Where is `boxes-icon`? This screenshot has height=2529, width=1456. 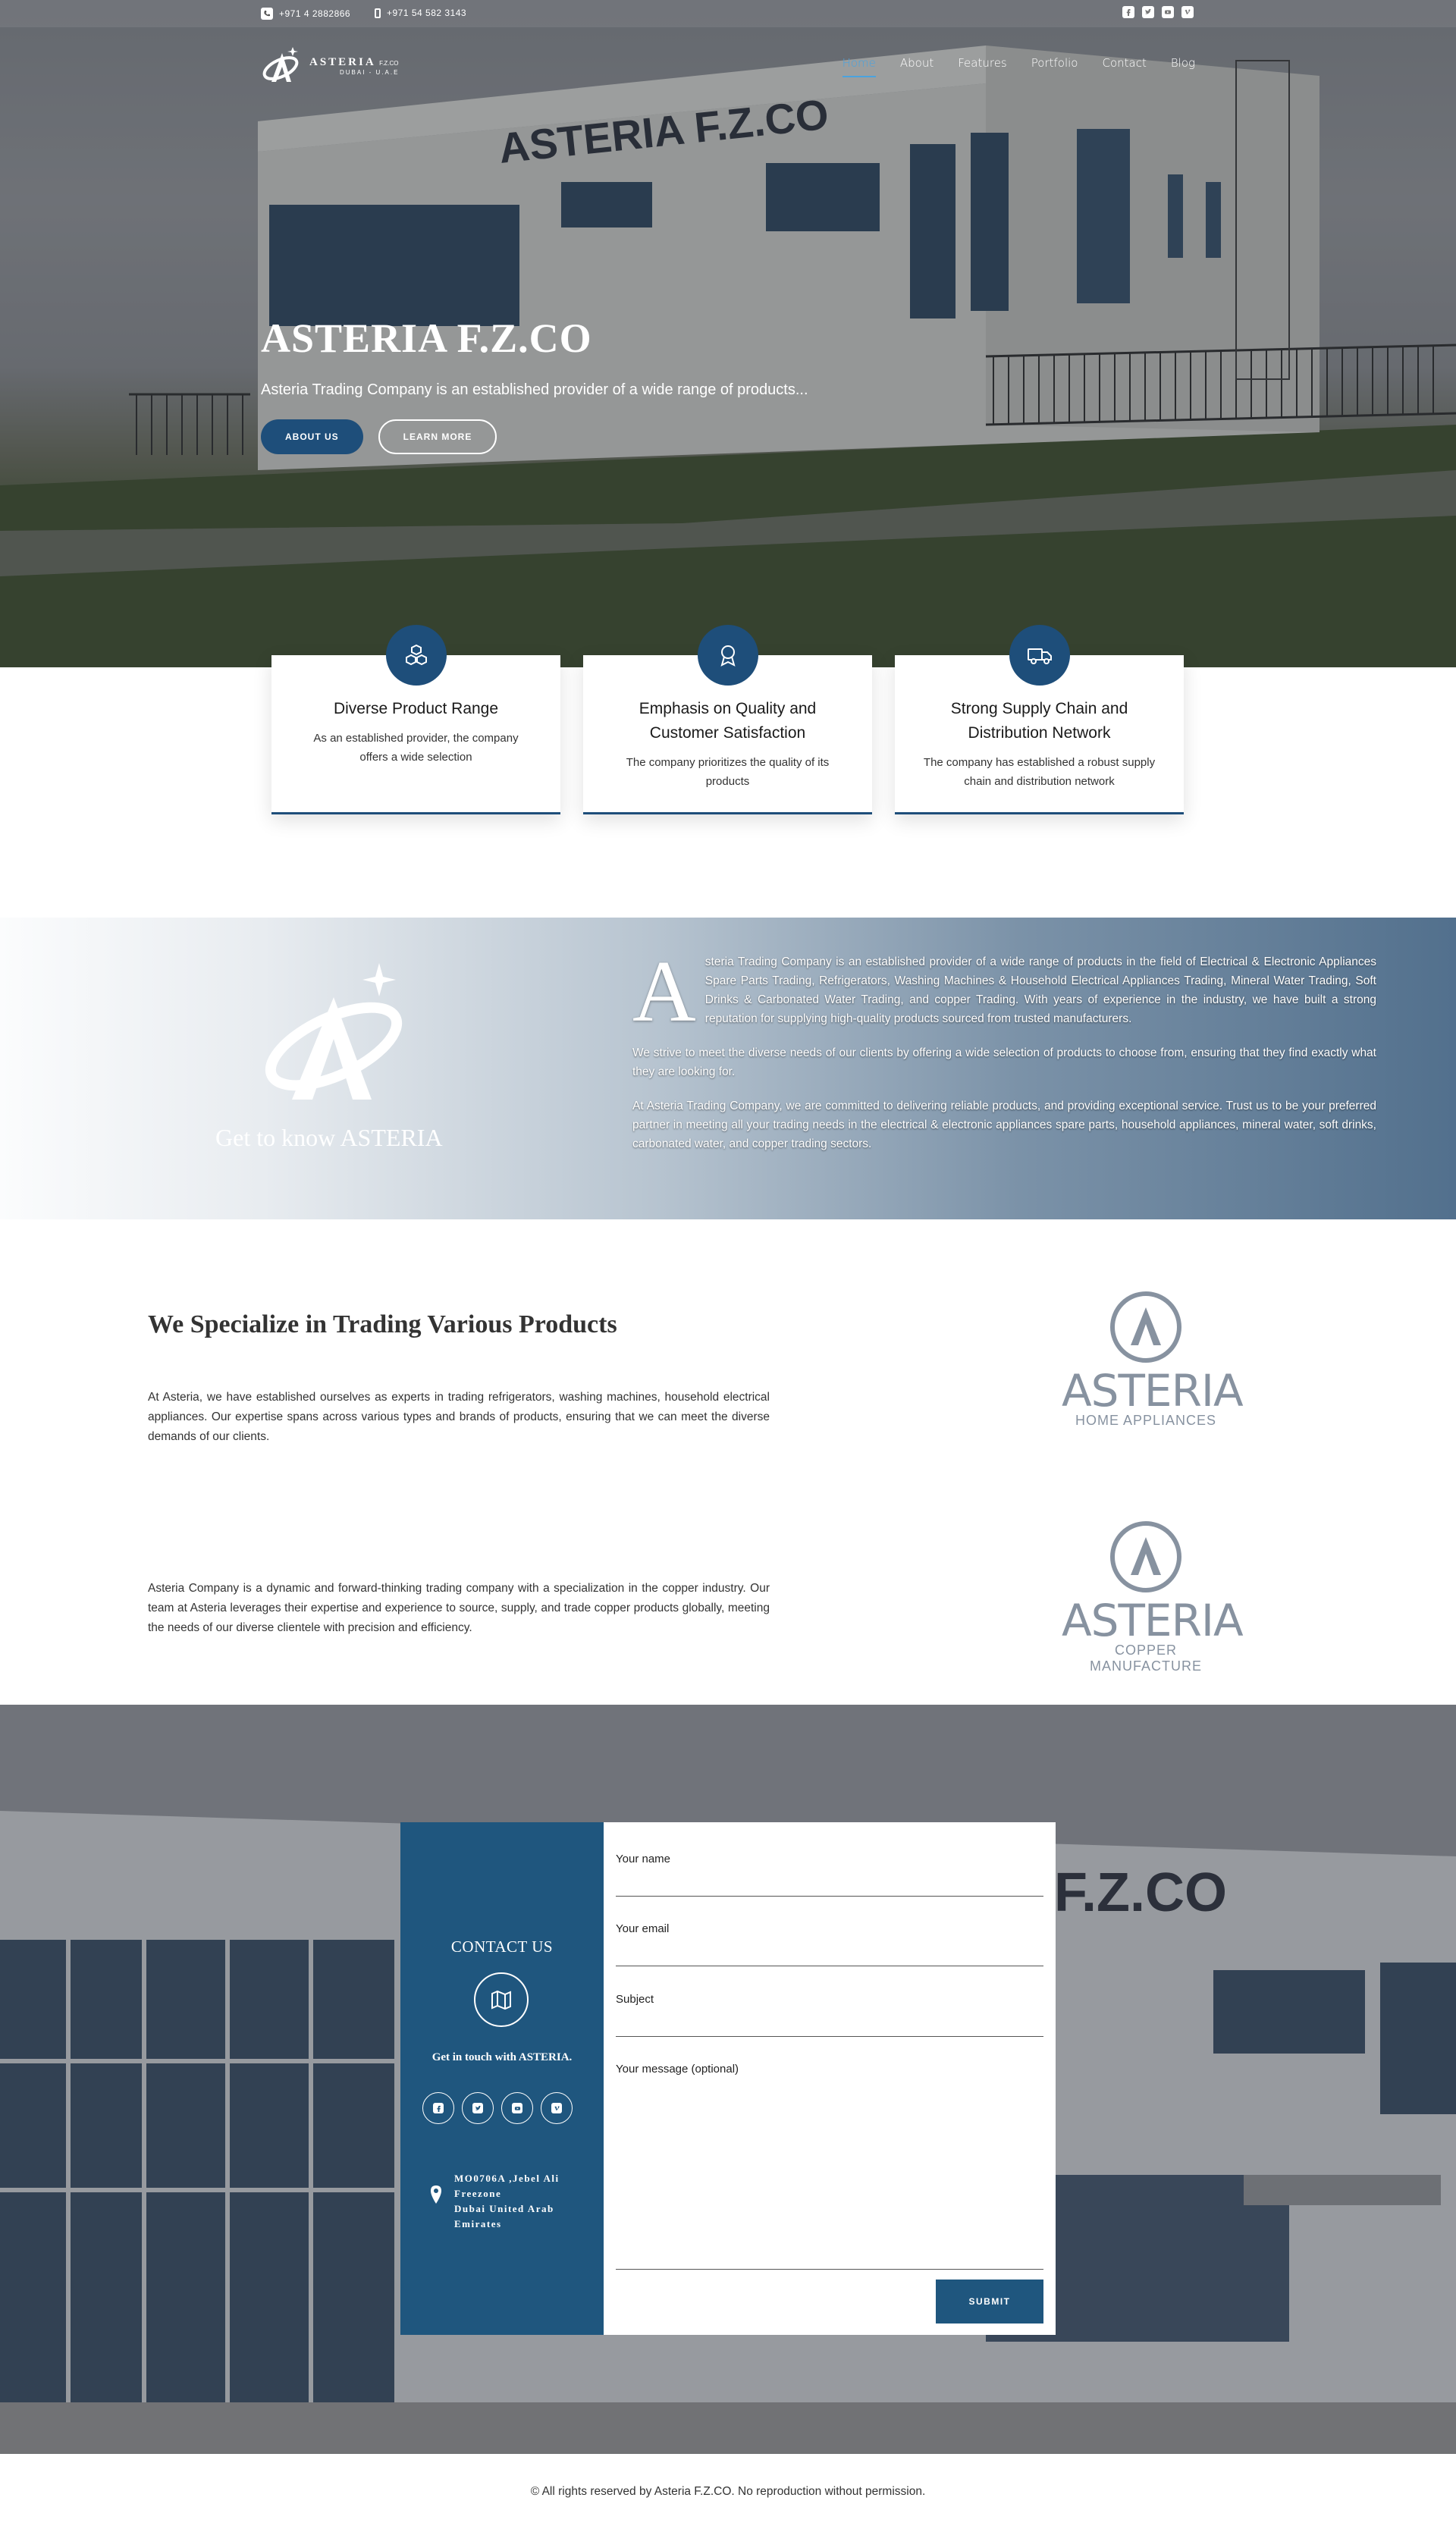 boxes-icon is located at coordinates (416, 655).